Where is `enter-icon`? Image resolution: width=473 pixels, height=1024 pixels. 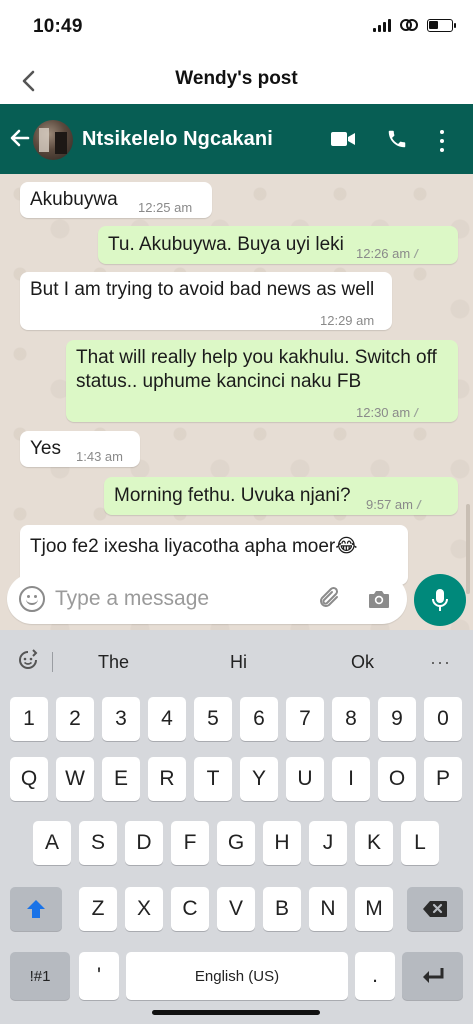
enter-icon is located at coordinates (432, 975).